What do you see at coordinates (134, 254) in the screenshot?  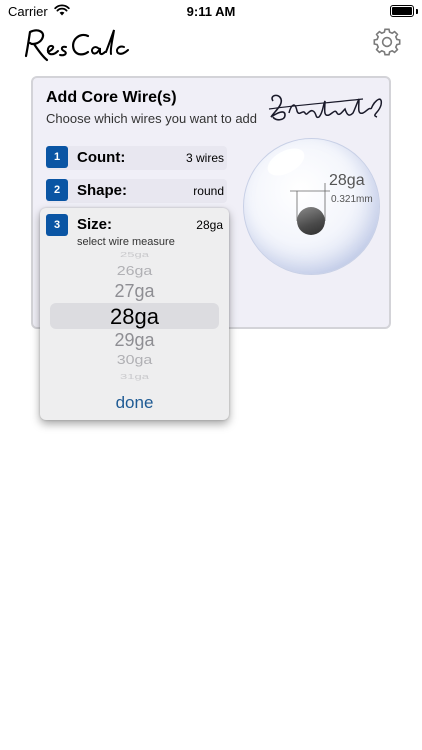 I see `wheel-option: 25ga` at bounding box center [134, 254].